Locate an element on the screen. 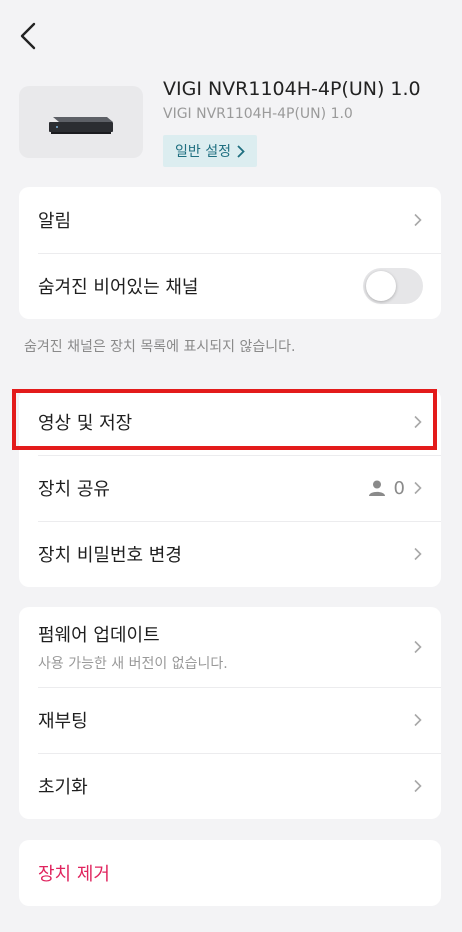  user-icon is located at coordinates (376, 488).